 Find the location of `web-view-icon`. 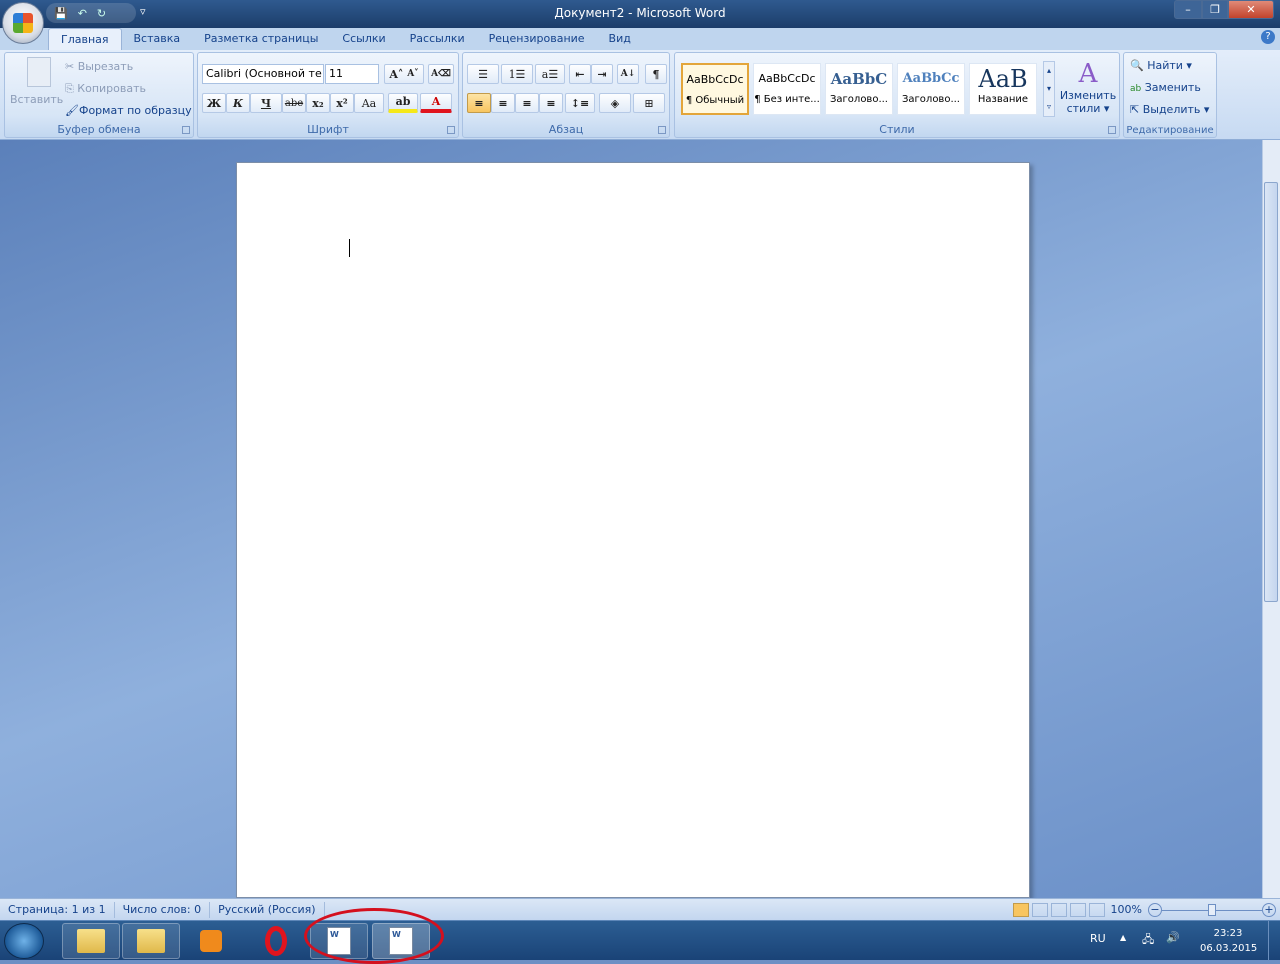

web-view-icon is located at coordinates (1058, 909).